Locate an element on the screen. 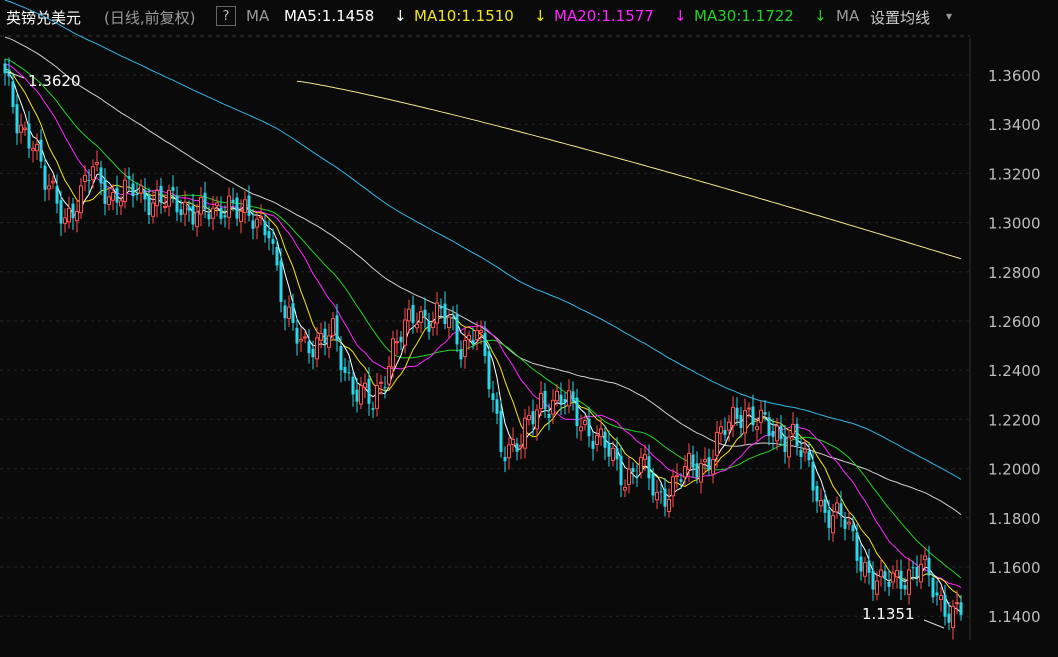 Image resolution: width=1058 pixels, height=657 pixels. max-price-label: 1.3620 is located at coordinates (54, 81).